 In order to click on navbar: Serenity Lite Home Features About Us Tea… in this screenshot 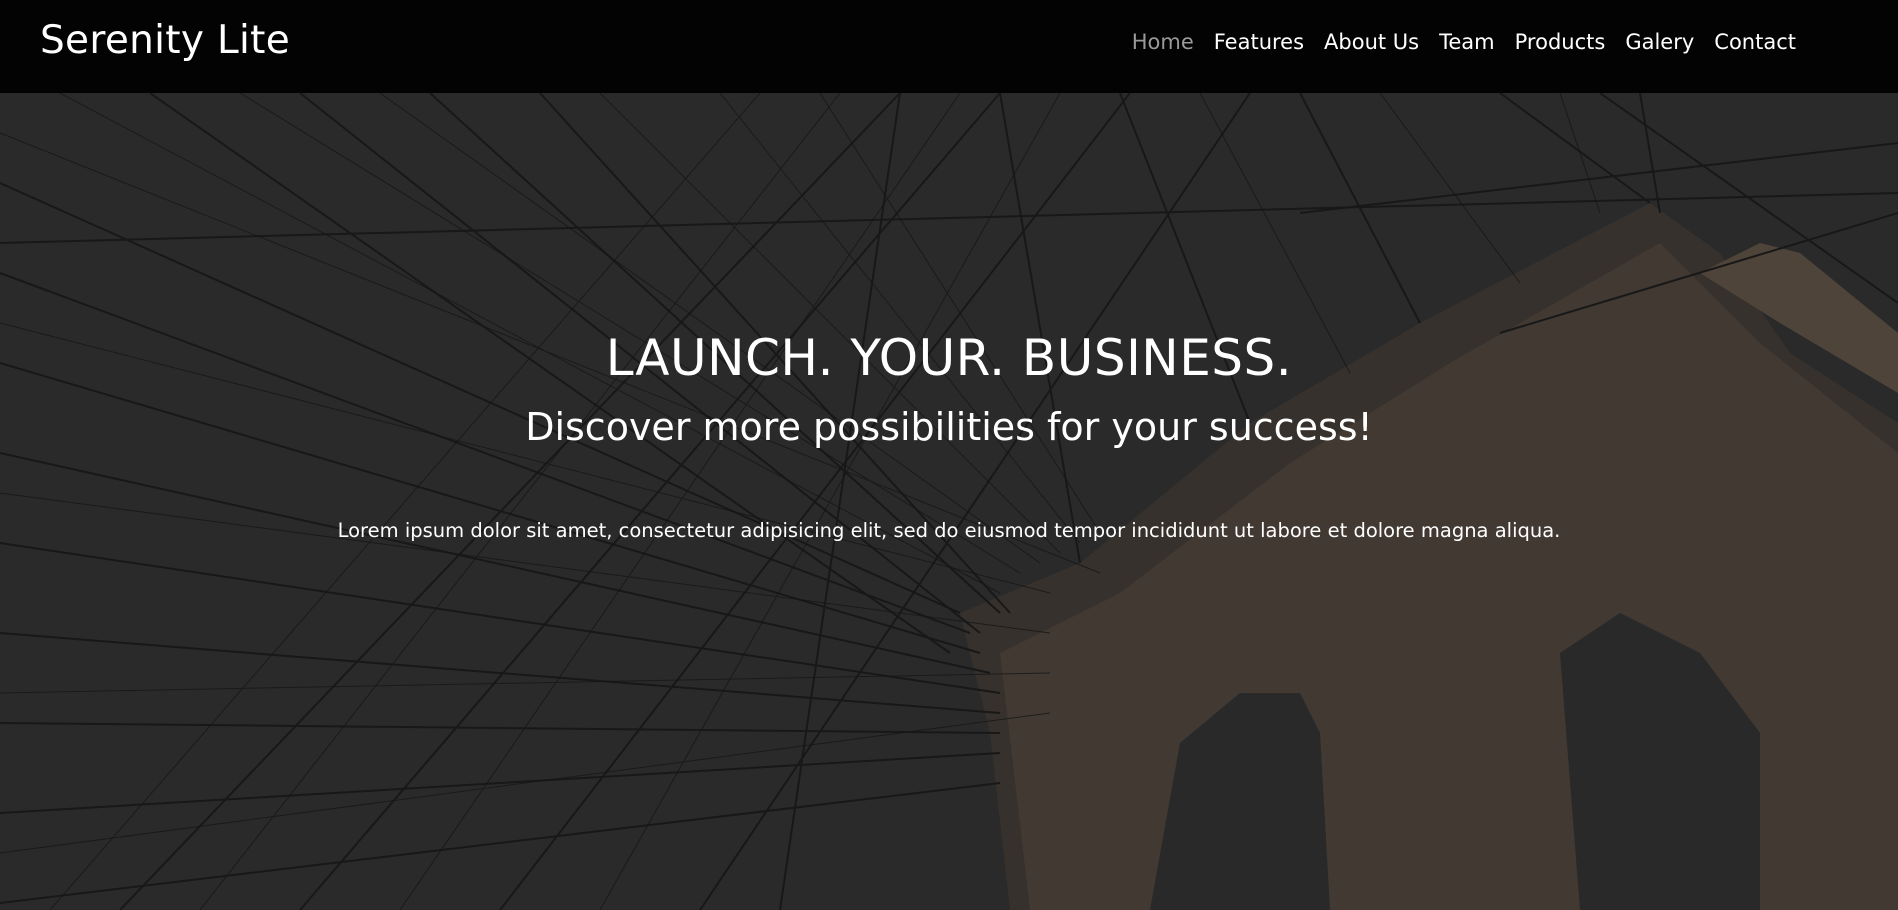, I will do `click(949, 46)`.